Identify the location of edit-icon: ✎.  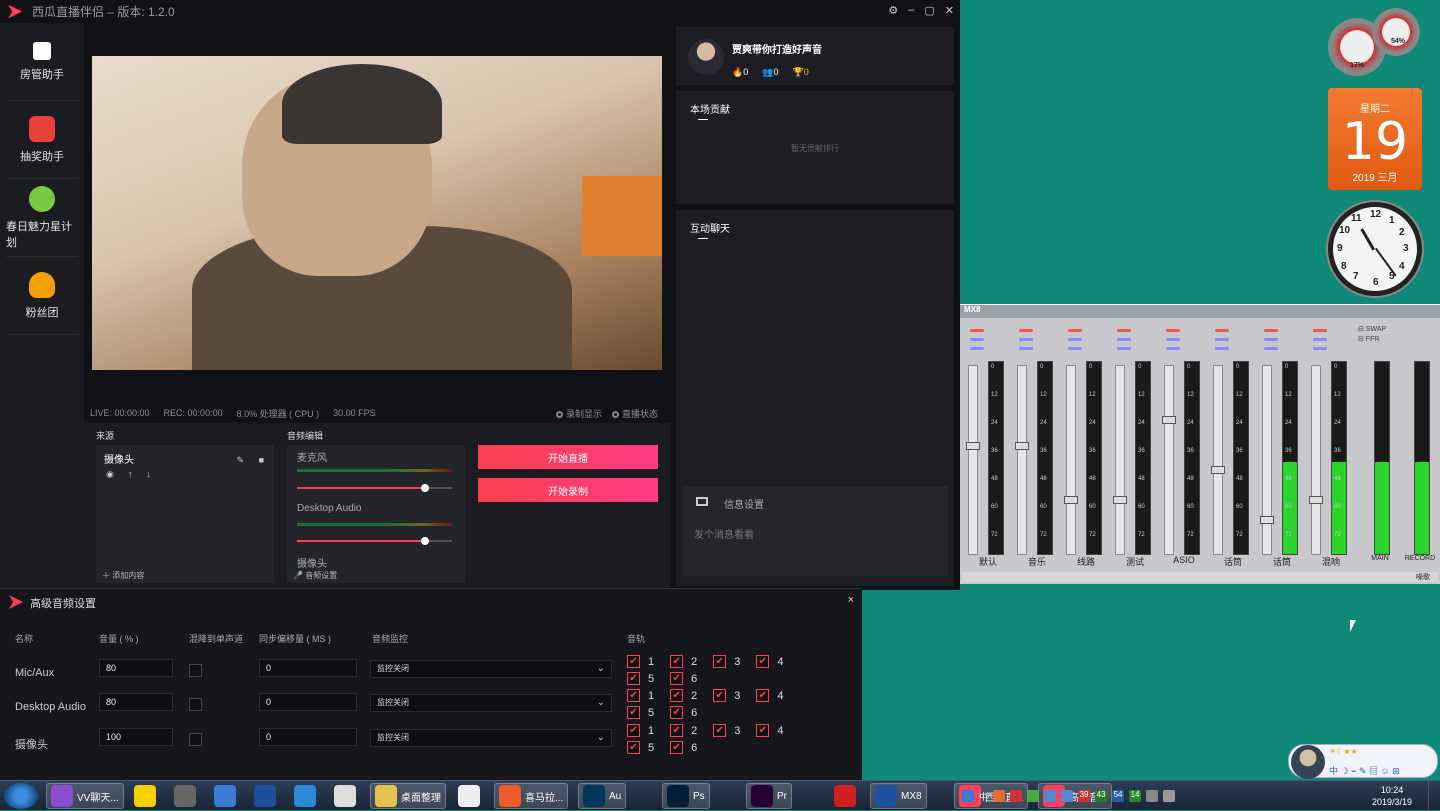
(240, 460).